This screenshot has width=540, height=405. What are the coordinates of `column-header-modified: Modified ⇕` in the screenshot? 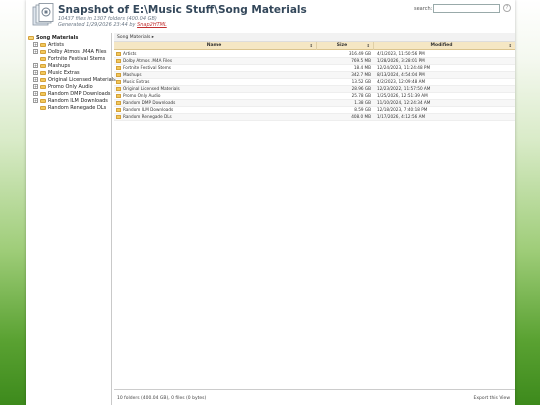 It's located at (444, 46).